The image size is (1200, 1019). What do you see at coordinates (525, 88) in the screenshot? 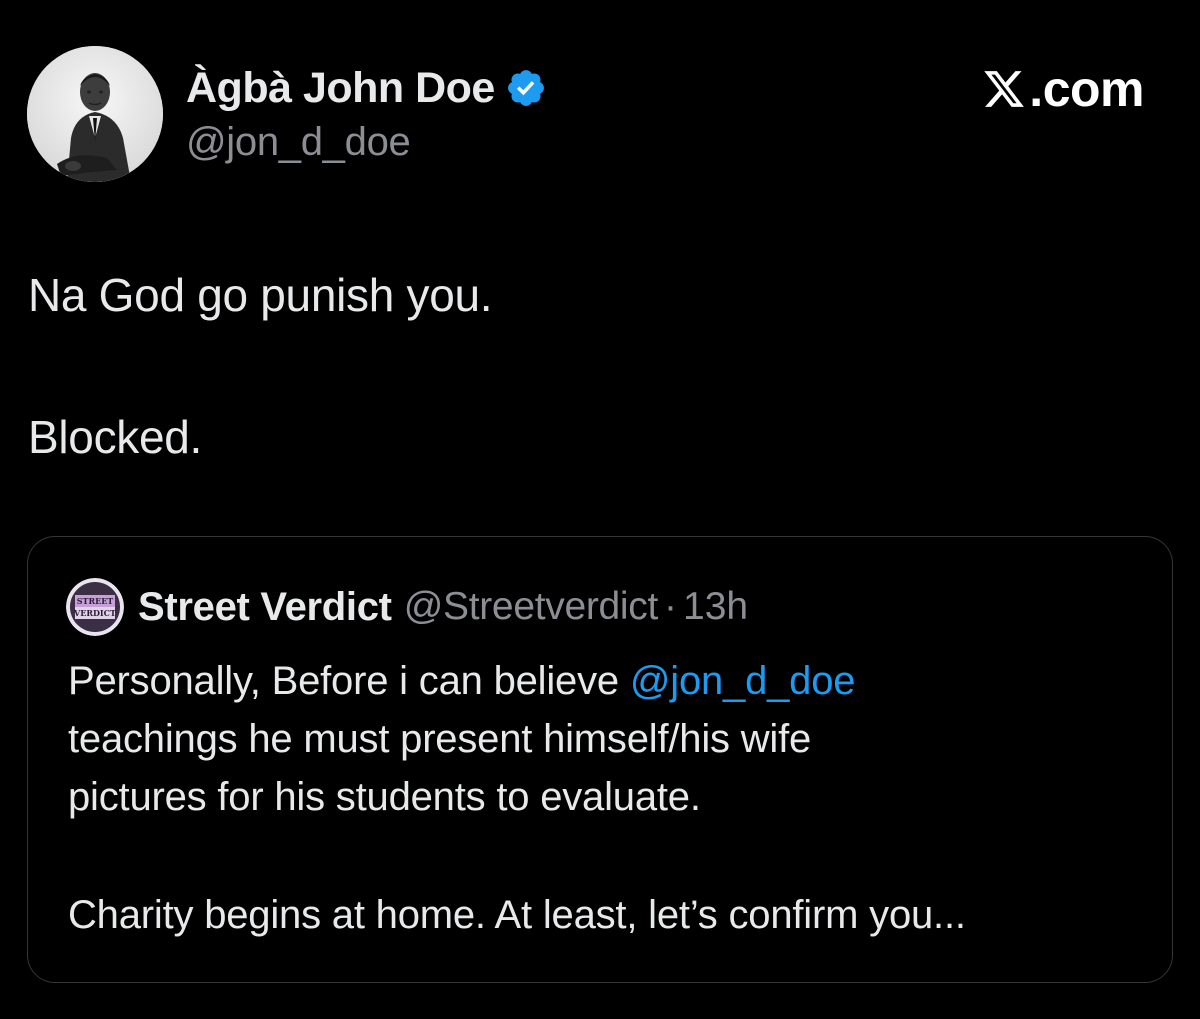
I see `verified-badge-icon` at bounding box center [525, 88].